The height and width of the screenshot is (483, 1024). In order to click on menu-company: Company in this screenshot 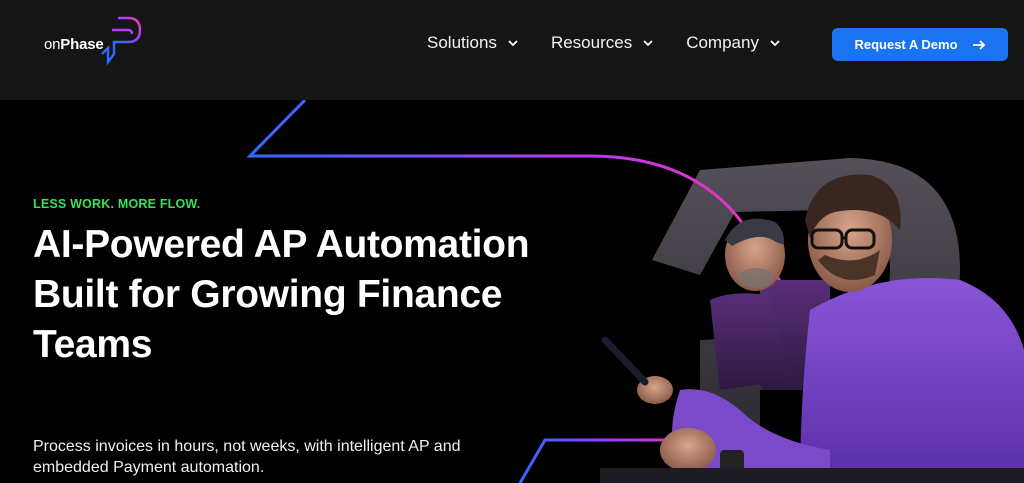, I will do `click(733, 43)`.